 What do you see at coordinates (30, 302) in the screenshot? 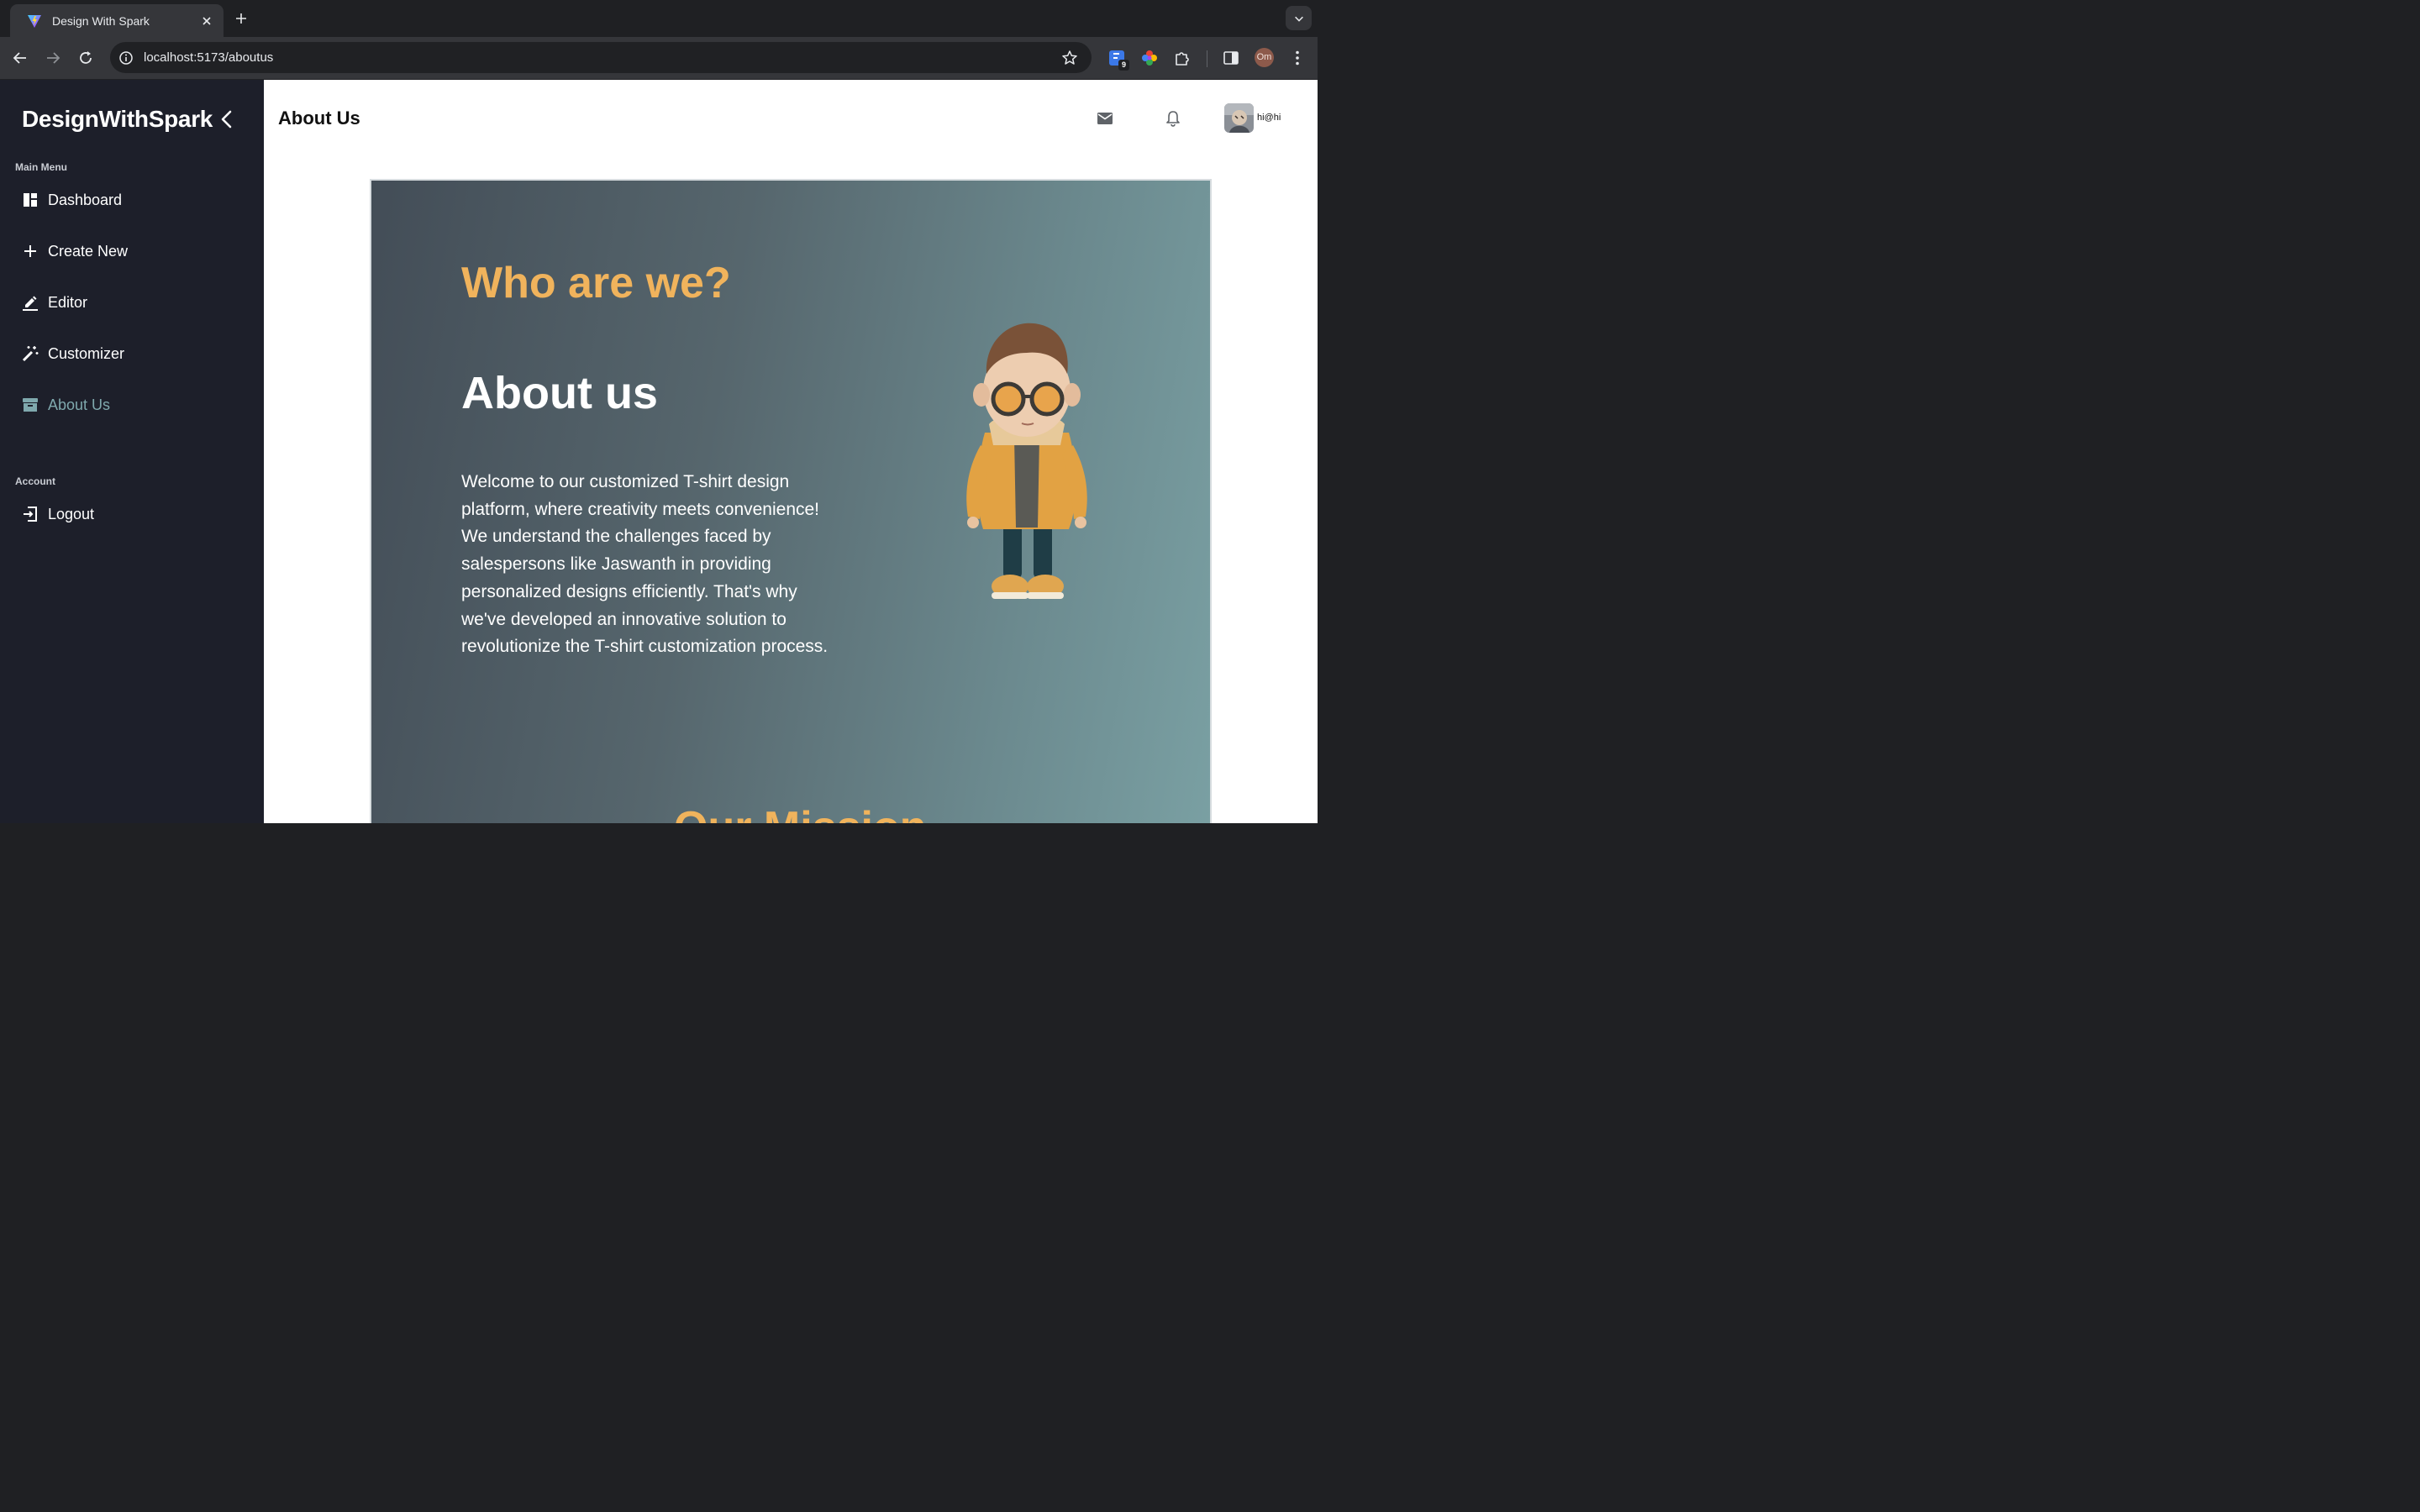
I see `edit-icon` at bounding box center [30, 302].